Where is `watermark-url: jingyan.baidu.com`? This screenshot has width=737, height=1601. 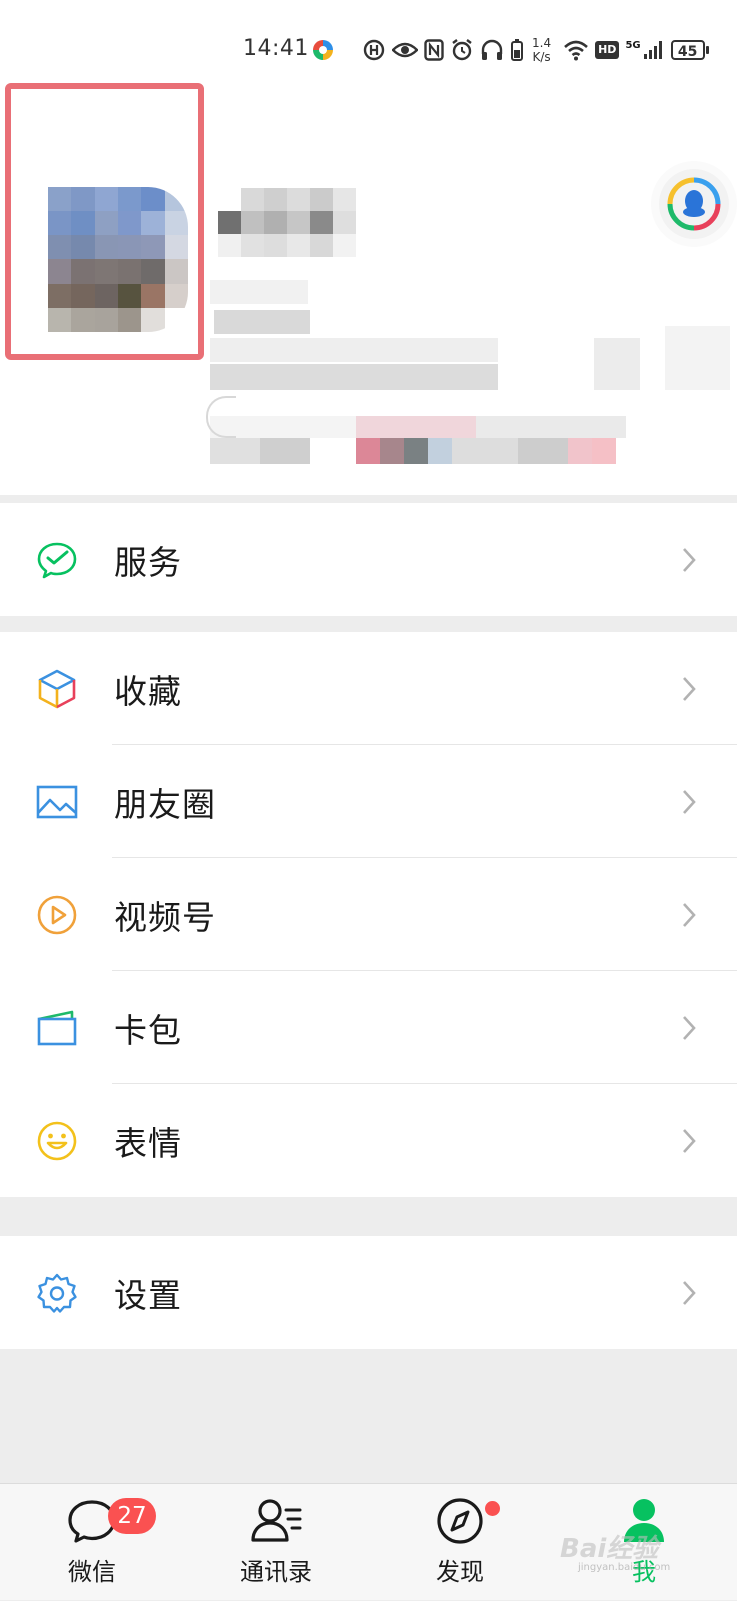
watermark-url: jingyan.baidu.com is located at coordinates (624, 1567).